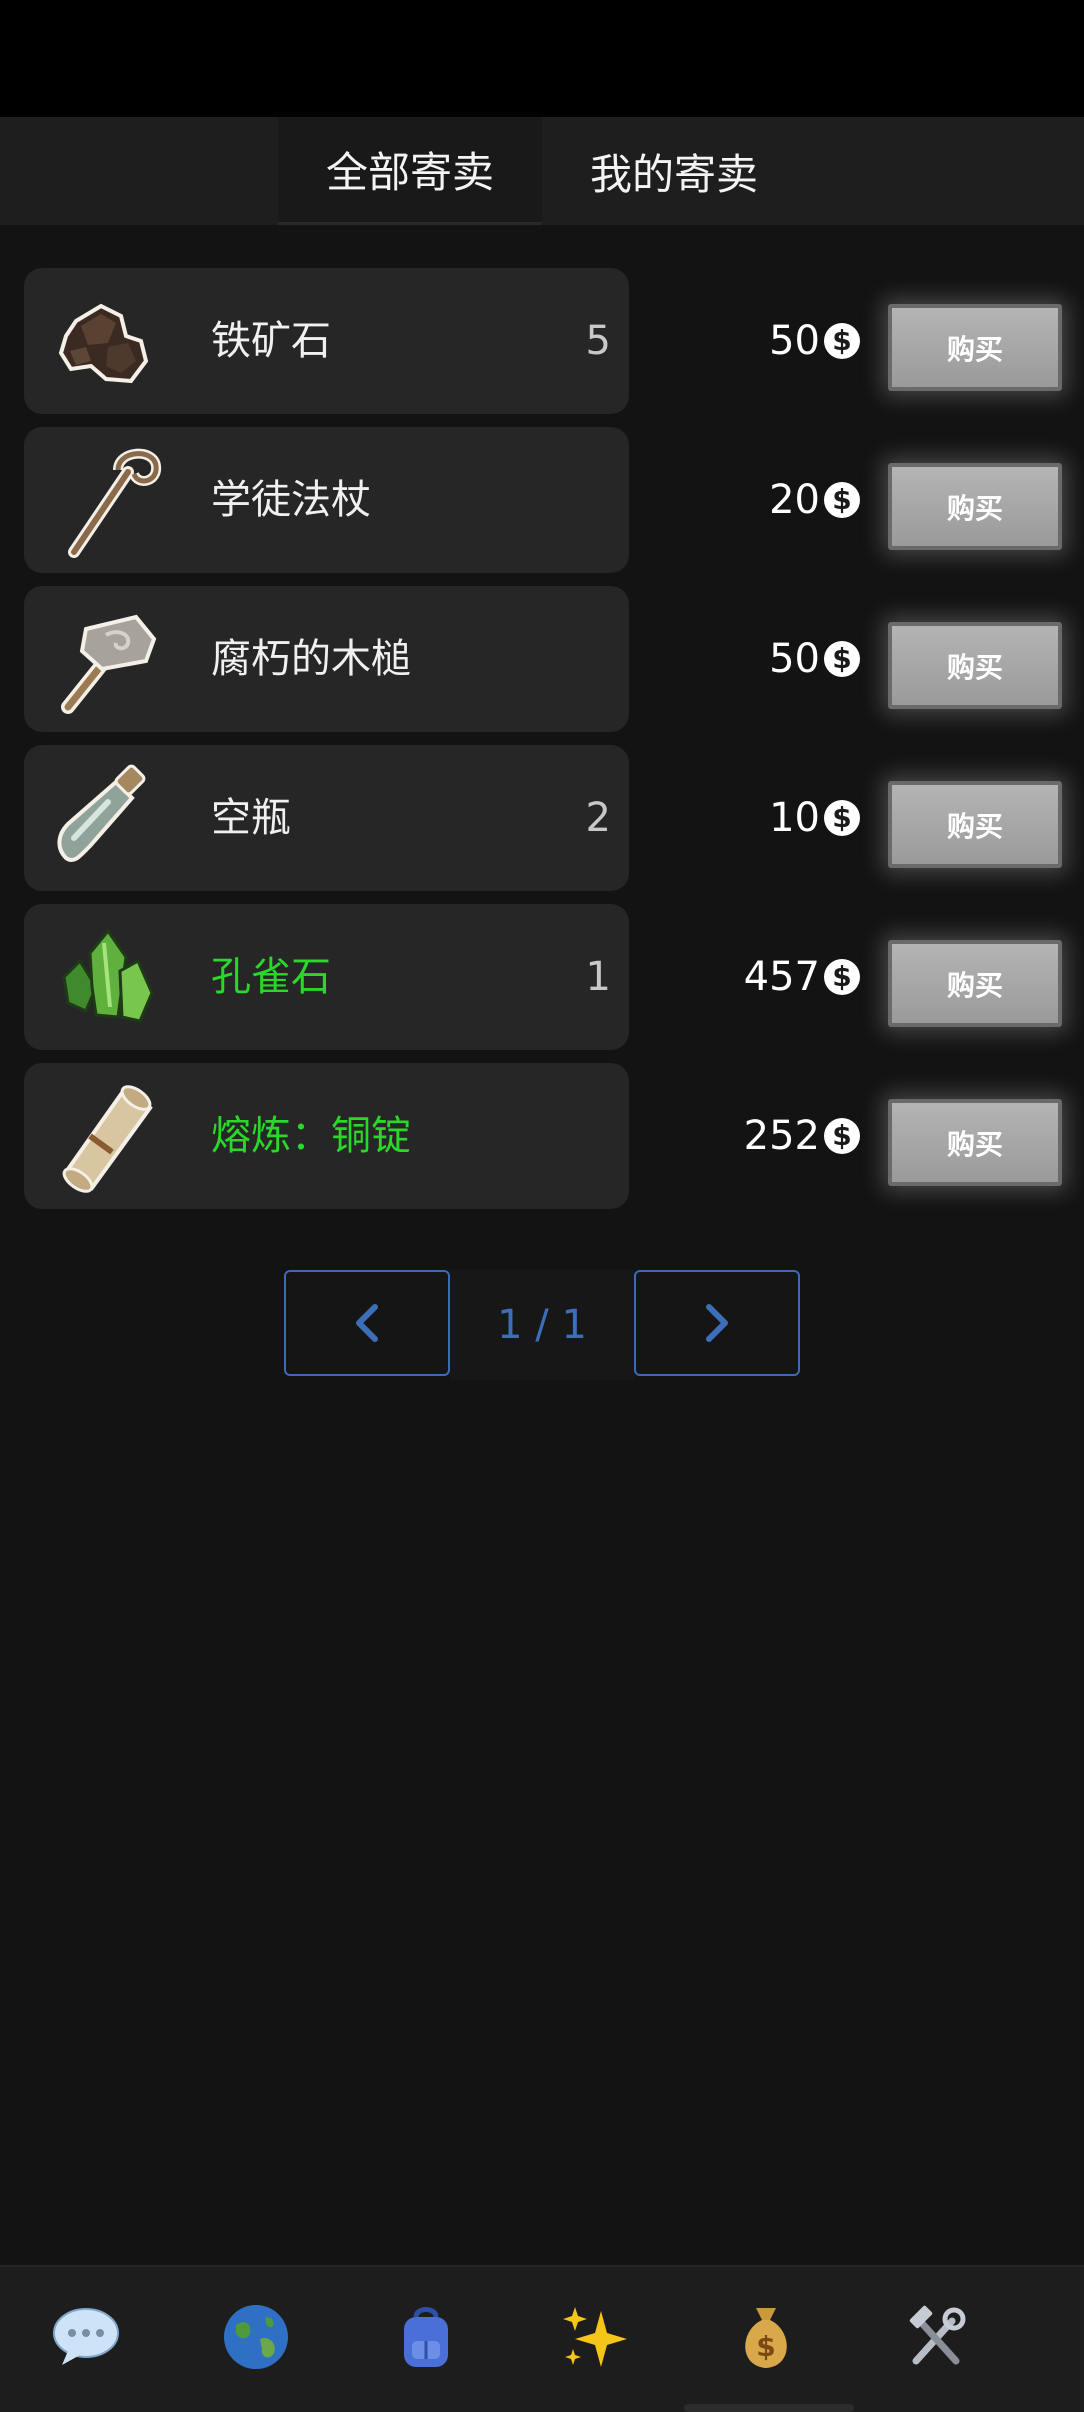 The image size is (1084, 2412). I want to click on chevron-right-icon, so click(717, 1323).